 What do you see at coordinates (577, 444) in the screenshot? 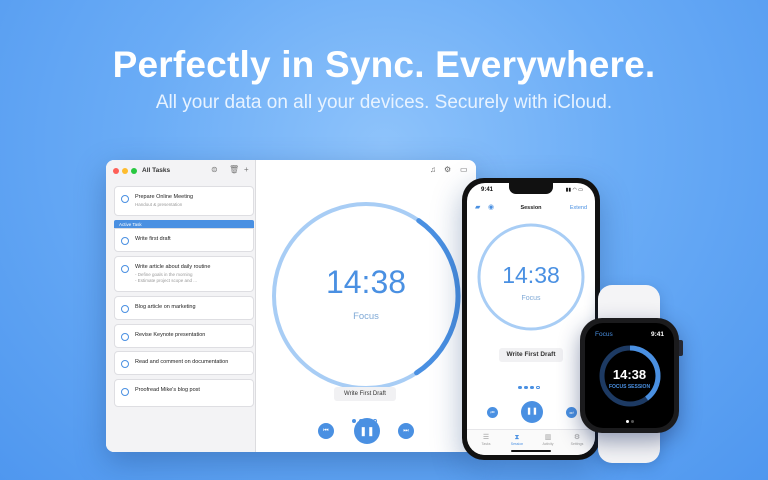
I see `tab-label: Settings` at bounding box center [577, 444].